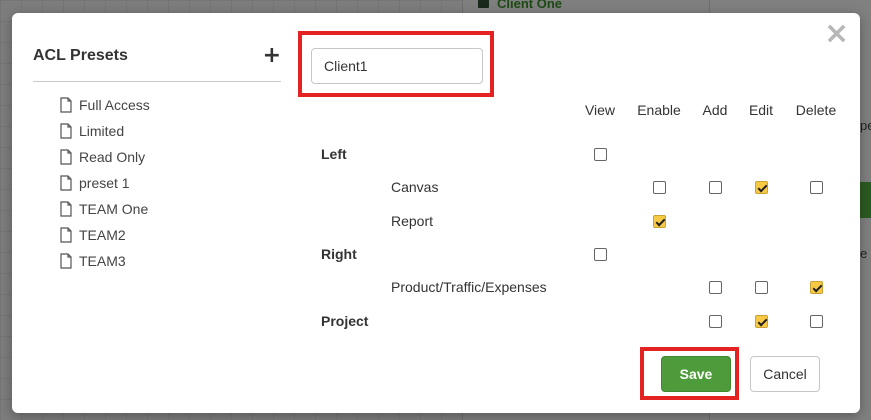 This screenshot has height=420, width=871. Describe the element at coordinates (114, 105) in the screenshot. I see `preset-label: Full Access` at that location.